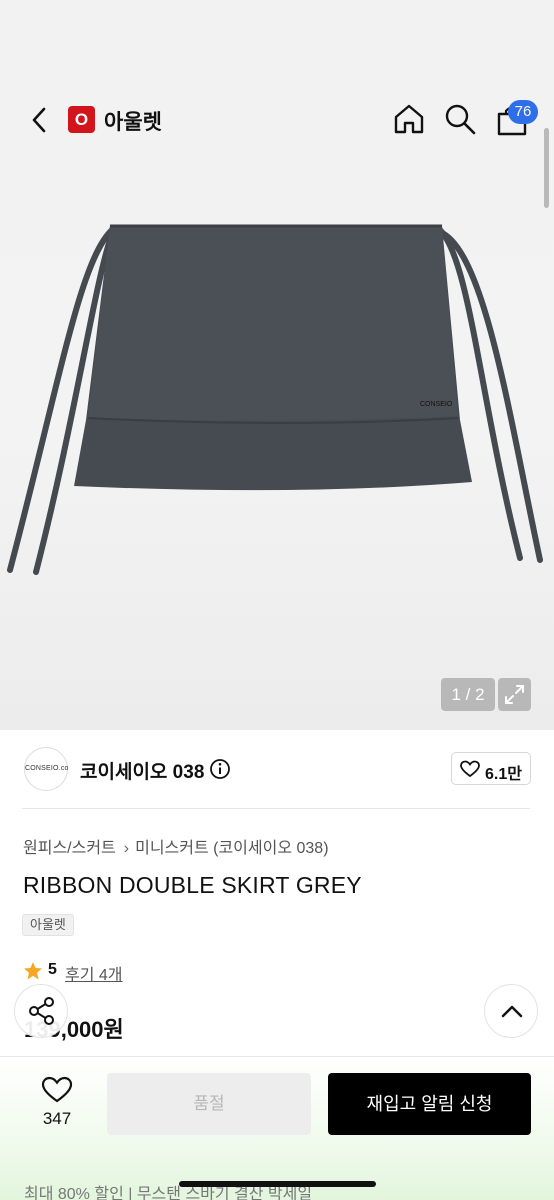 The width and height of the screenshot is (554, 1200). I want to click on seller-like-count: 6.1만, so click(503, 774).